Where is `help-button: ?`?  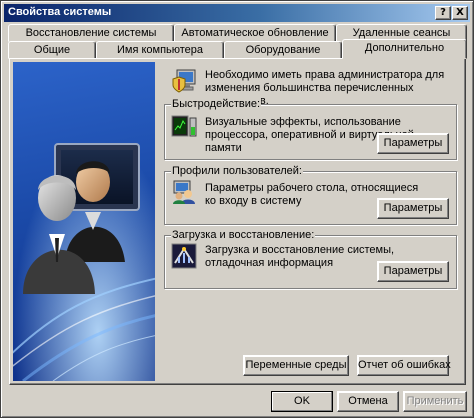
help-button: ? is located at coordinates (443, 13).